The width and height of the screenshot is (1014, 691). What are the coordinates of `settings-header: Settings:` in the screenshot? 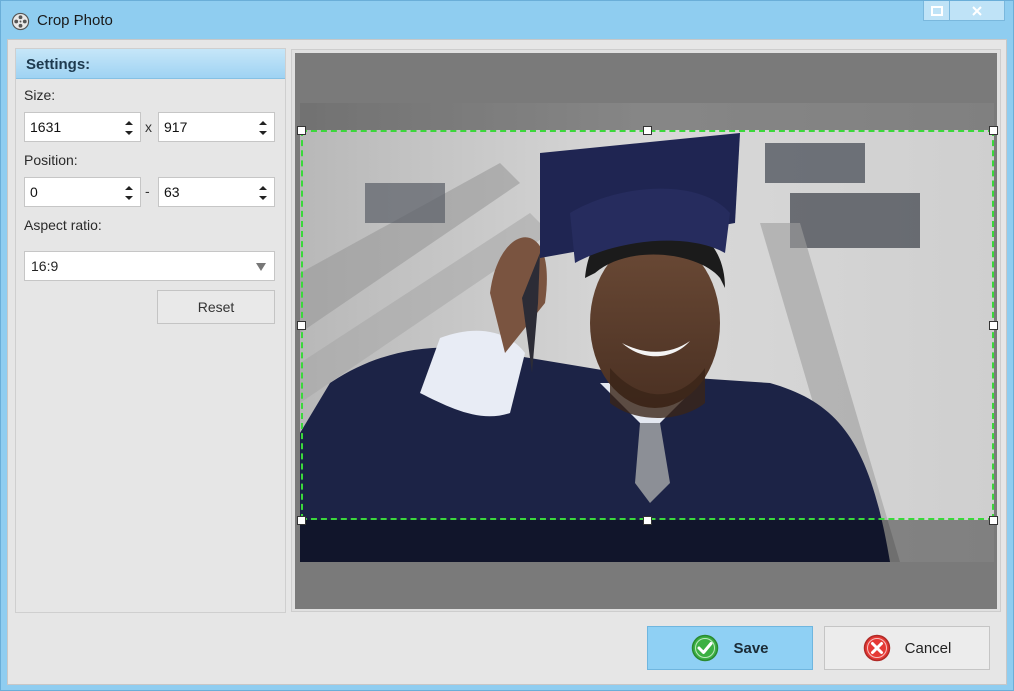 It's located at (150, 64).